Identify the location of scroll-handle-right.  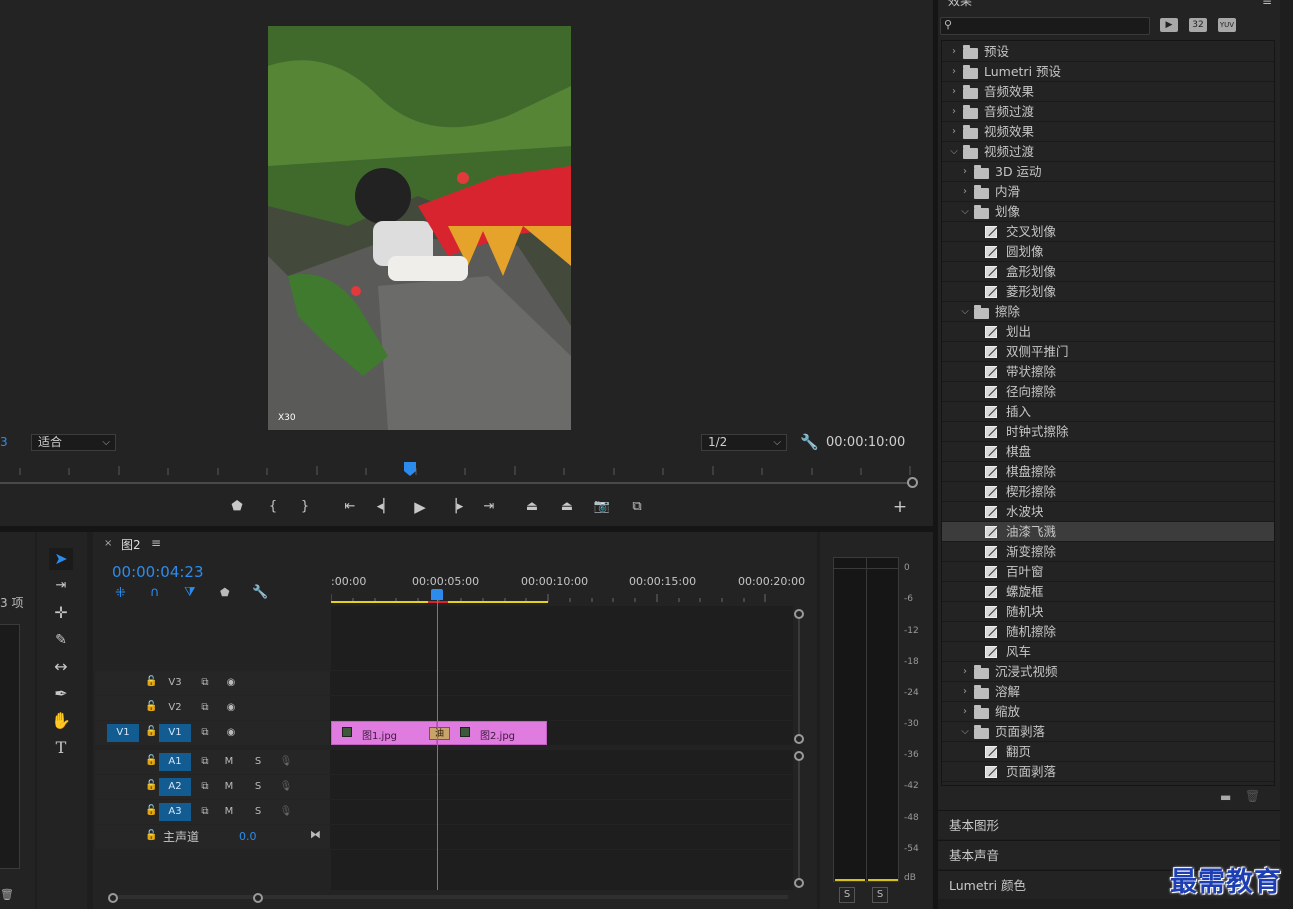
(258, 898).